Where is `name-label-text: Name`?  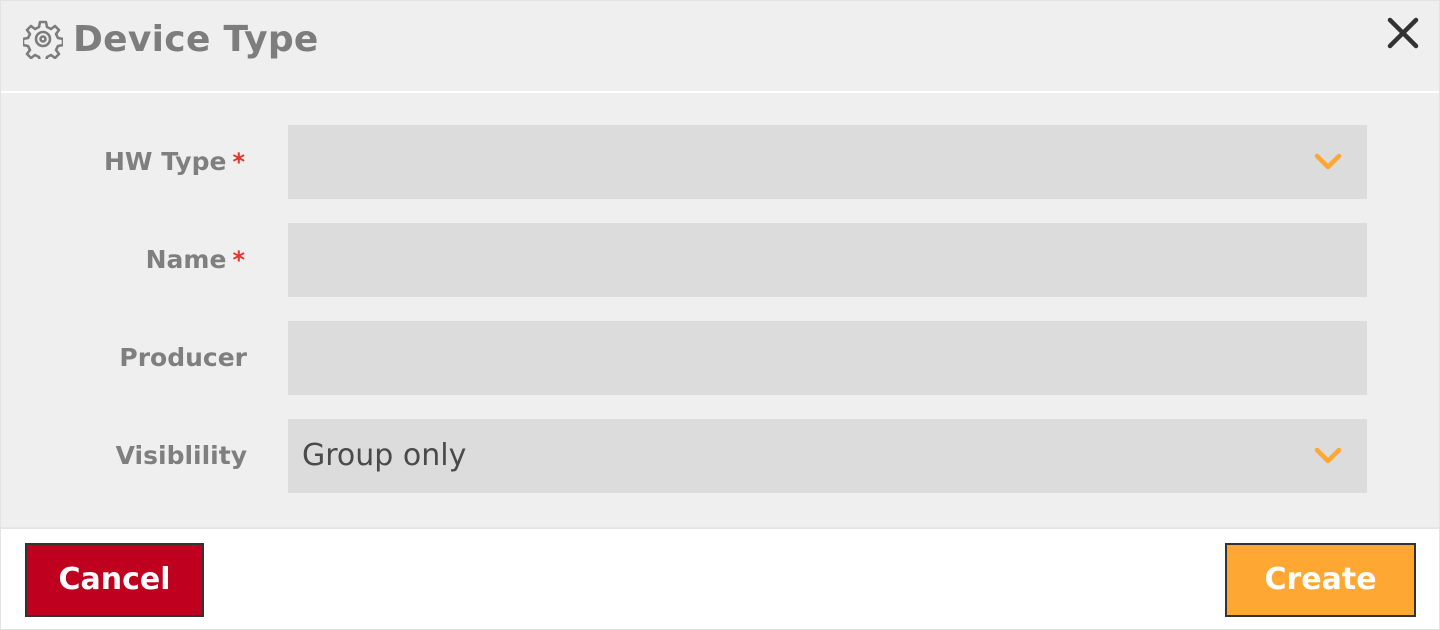 name-label-text: Name is located at coordinates (186, 259).